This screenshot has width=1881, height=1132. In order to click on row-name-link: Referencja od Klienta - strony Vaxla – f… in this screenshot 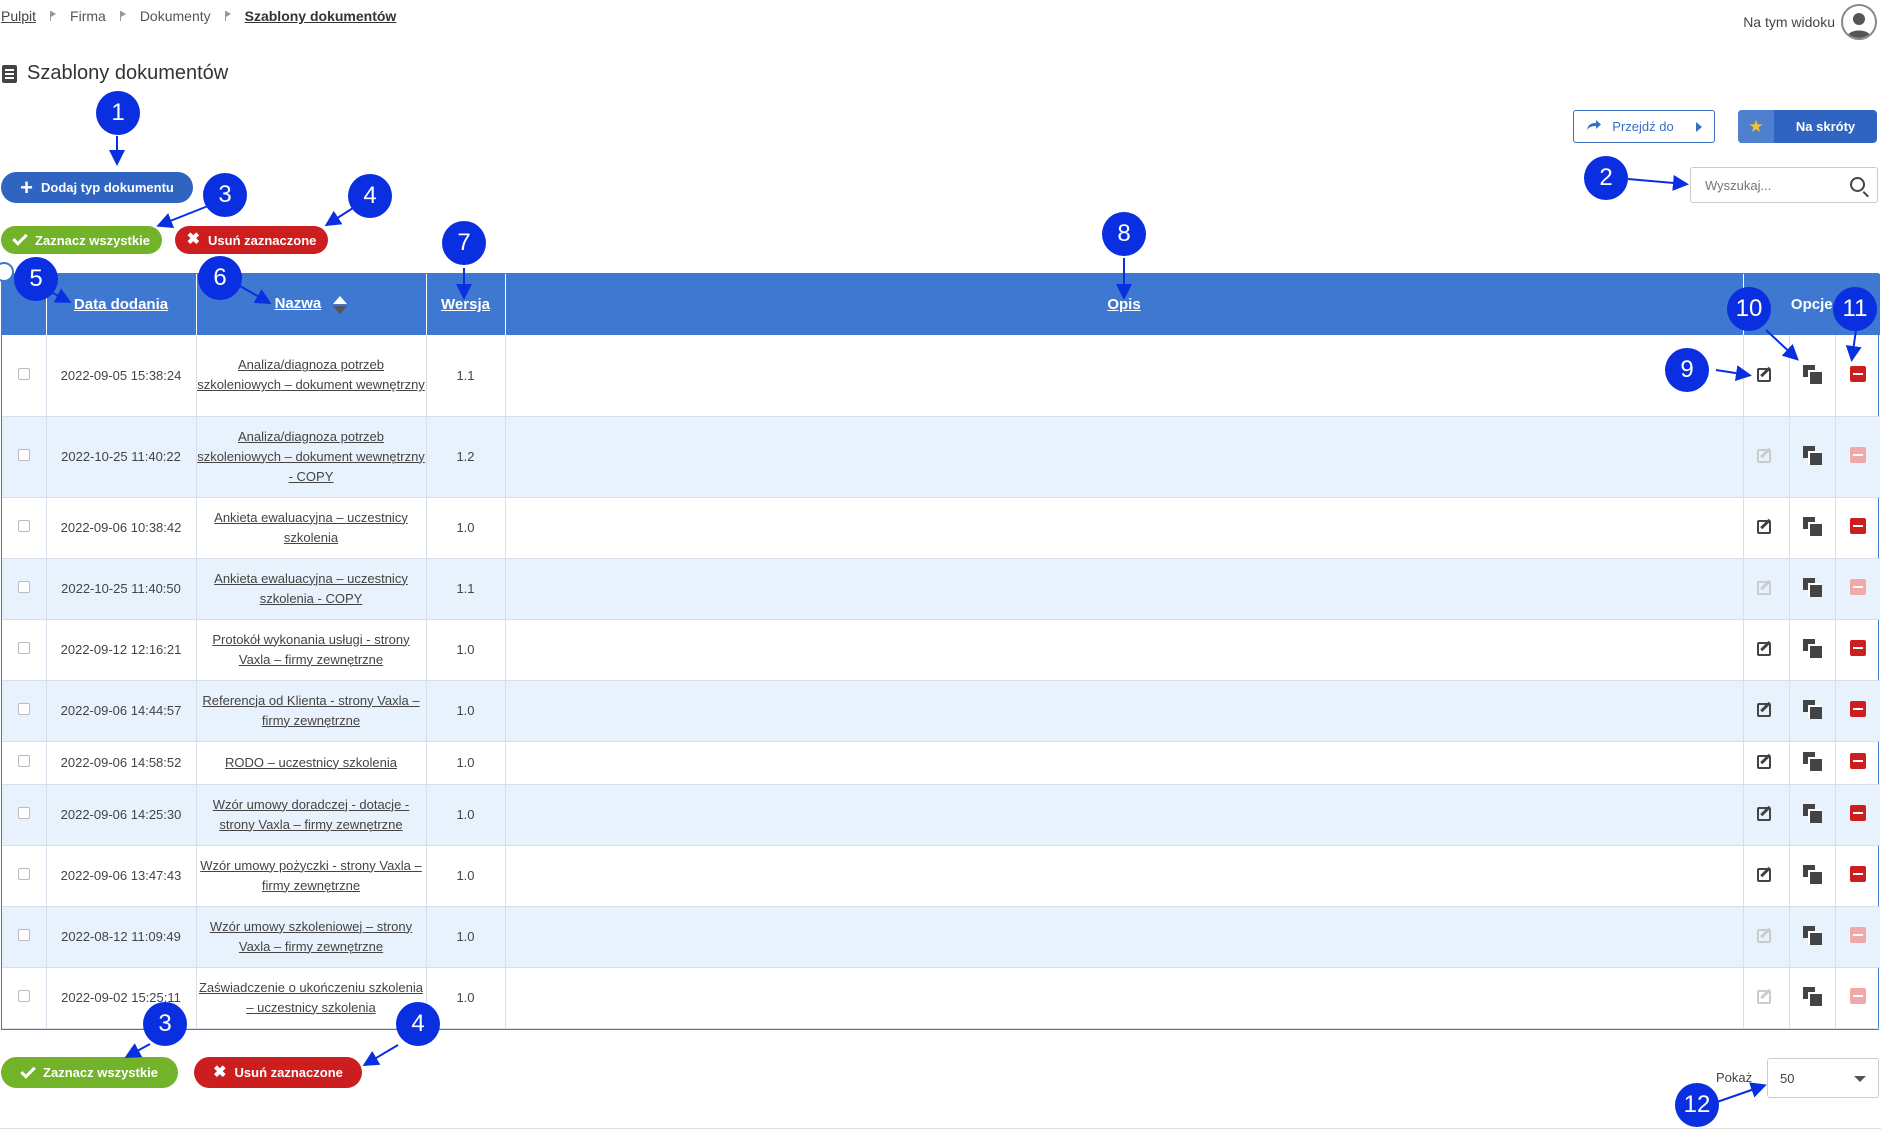, I will do `click(310, 710)`.